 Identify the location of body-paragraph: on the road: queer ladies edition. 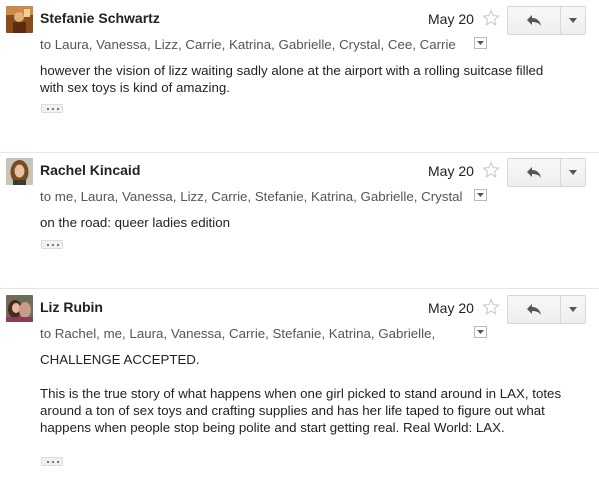
(135, 222).